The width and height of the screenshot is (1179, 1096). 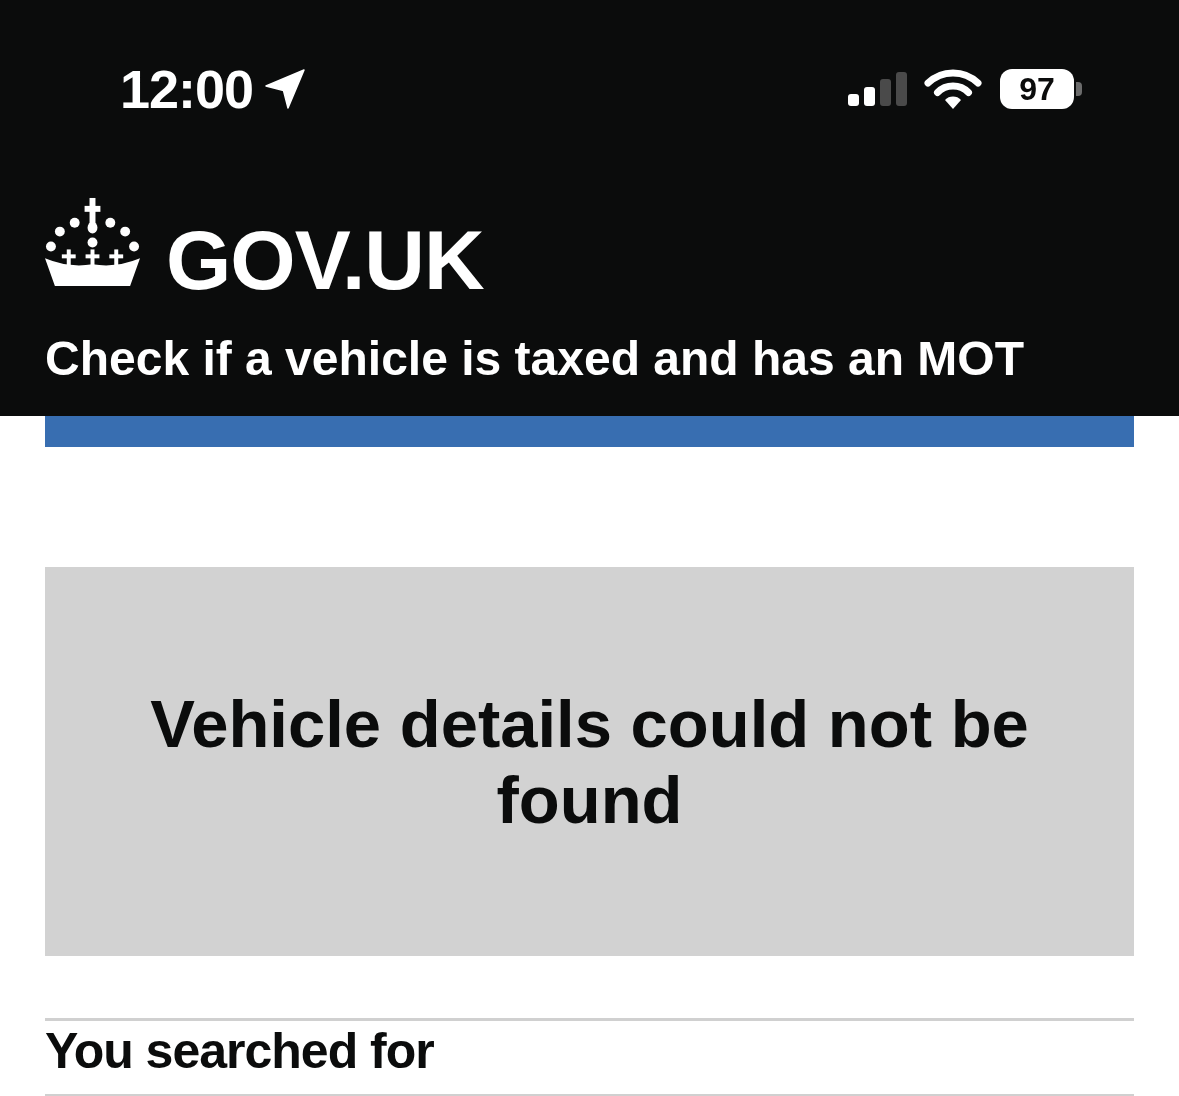 What do you see at coordinates (239, 1051) in the screenshot?
I see `summary-key: You searched for` at bounding box center [239, 1051].